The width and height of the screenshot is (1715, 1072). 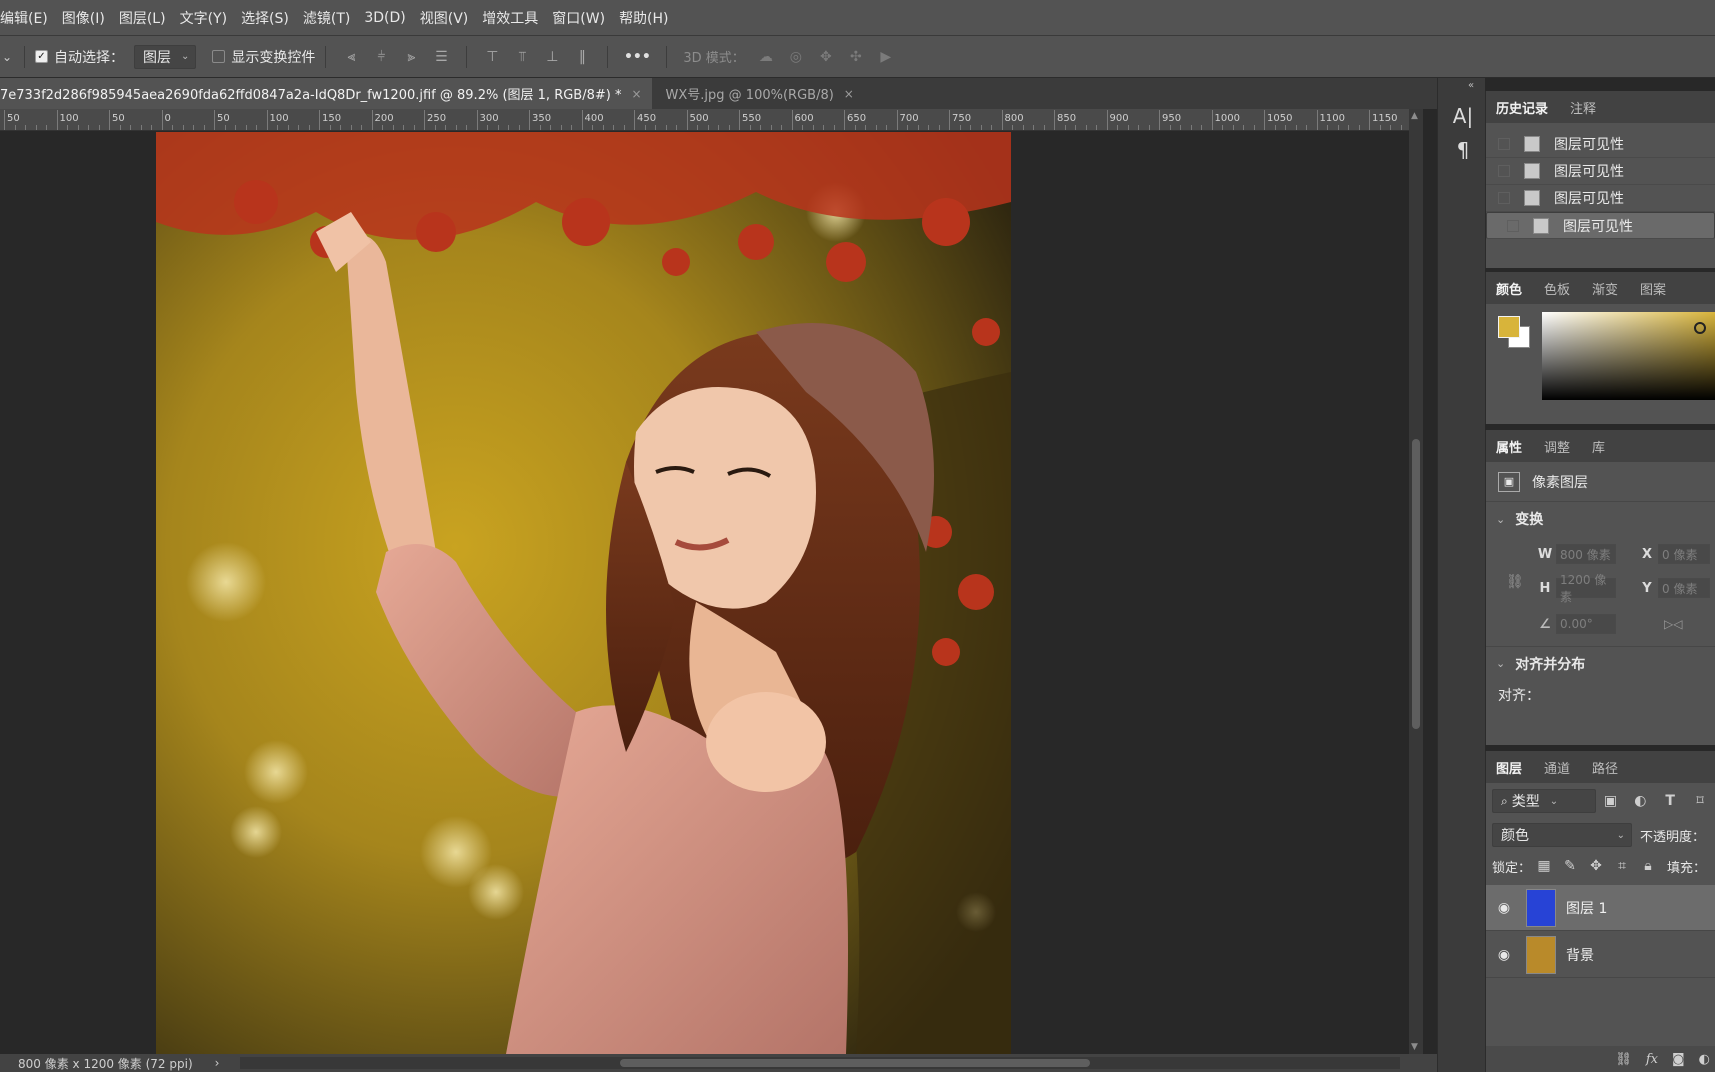 I want to click on lock-all-icon: 🔒︎, so click(x=1648, y=866).